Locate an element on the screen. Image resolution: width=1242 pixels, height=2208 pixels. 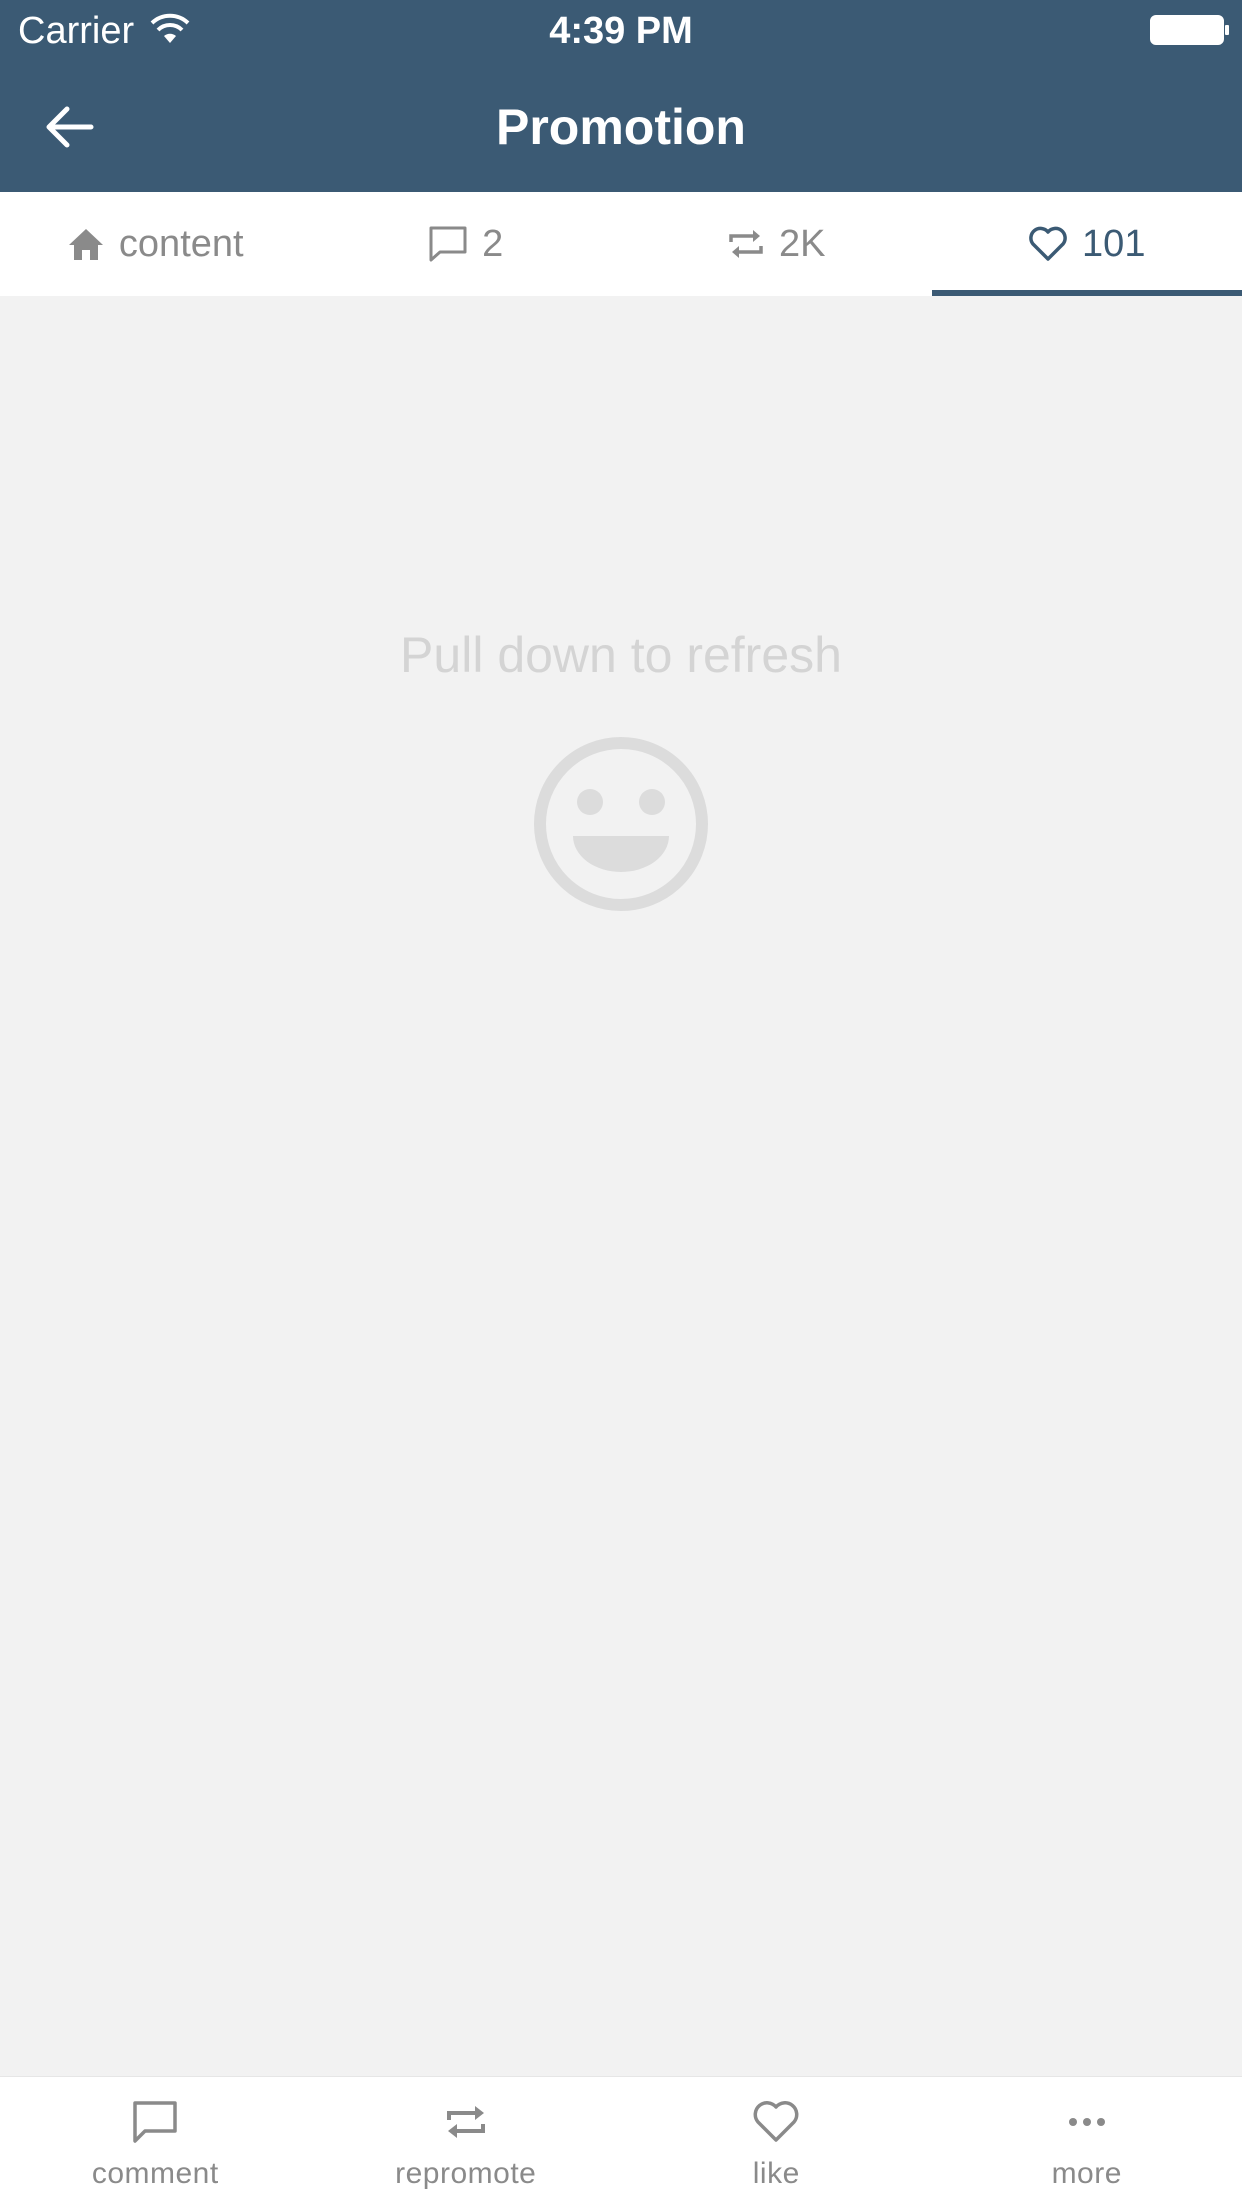
tab-content: content is located at coordinates (155, 244).